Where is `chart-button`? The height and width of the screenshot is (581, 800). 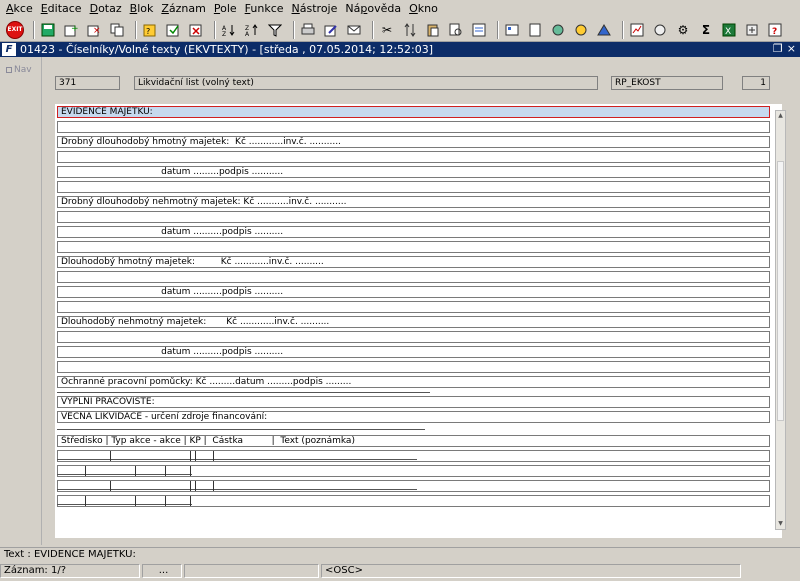
chart-button is located at coordinates (581, 30).